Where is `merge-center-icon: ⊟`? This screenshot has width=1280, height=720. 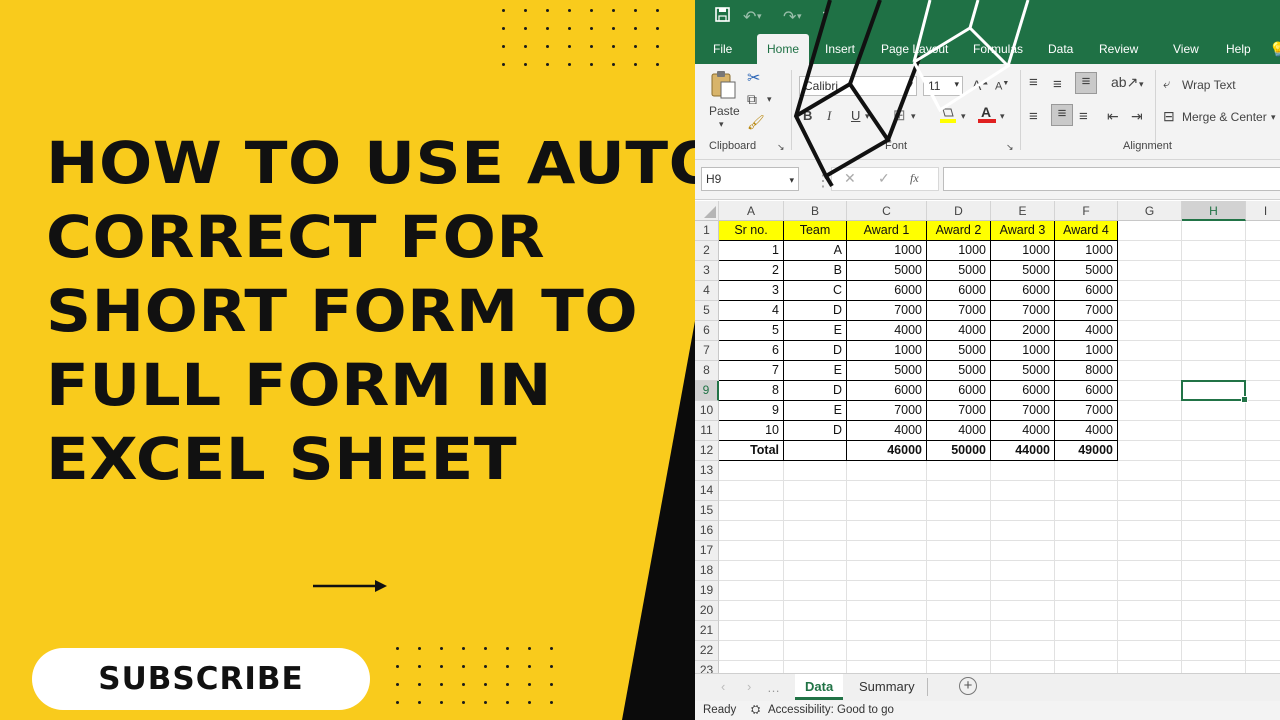
merge-center-icon: ⊟ is located at coordinates (1169, 116).